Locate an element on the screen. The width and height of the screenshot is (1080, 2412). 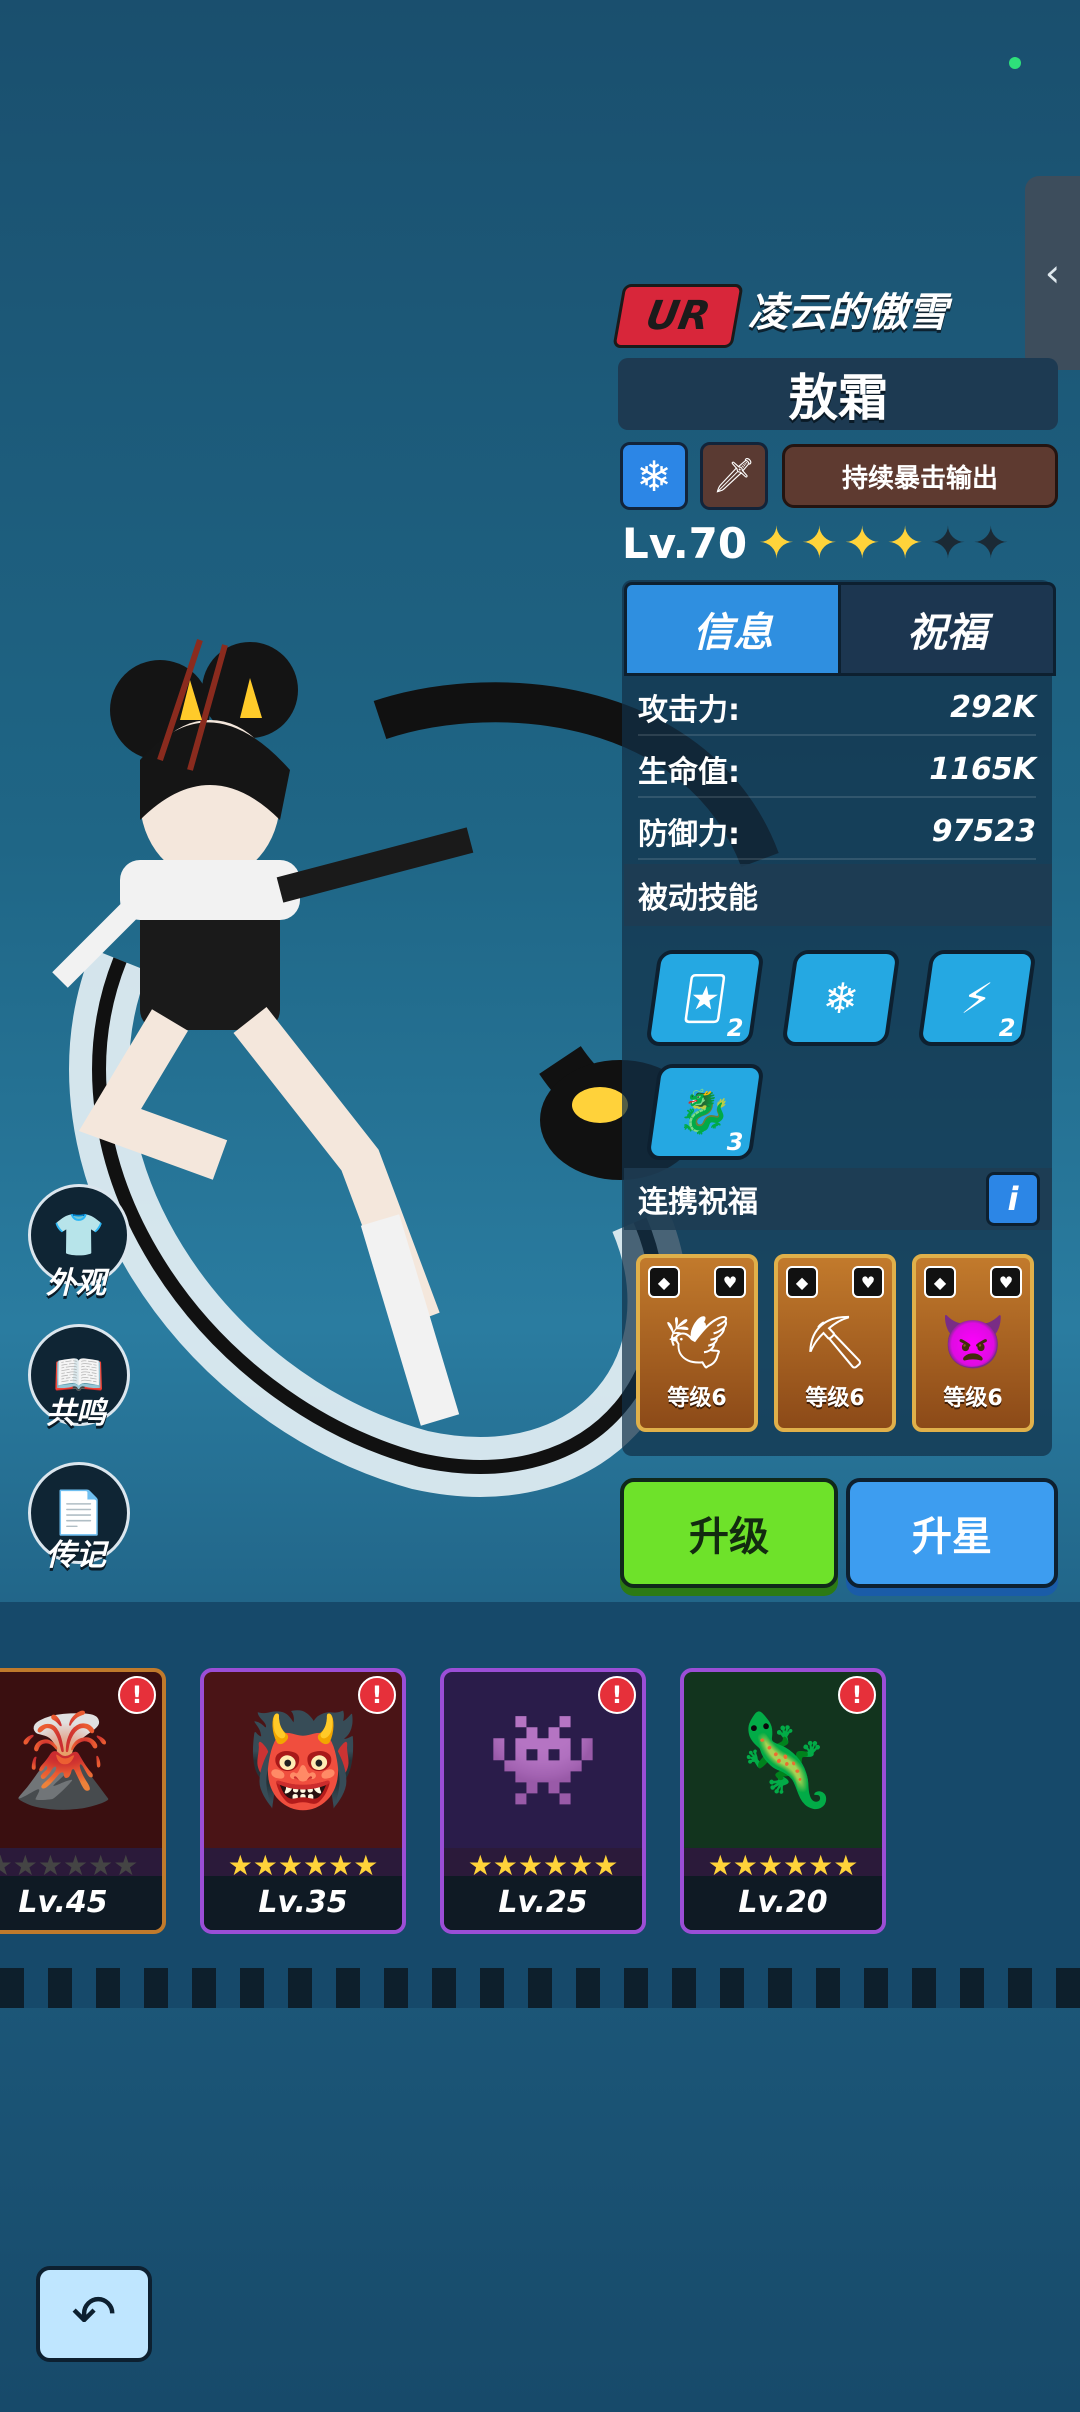
element-button: ❄ is located at coordinates (654, 476).